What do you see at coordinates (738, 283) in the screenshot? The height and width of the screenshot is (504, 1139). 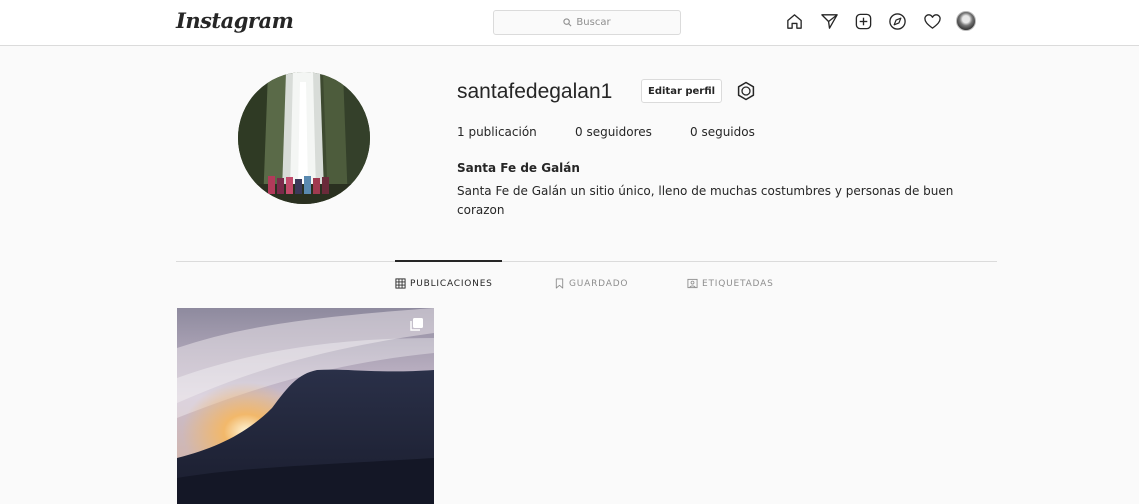 I see `tab-label: ETIQUETADAS` at bounding box center [738, 283].